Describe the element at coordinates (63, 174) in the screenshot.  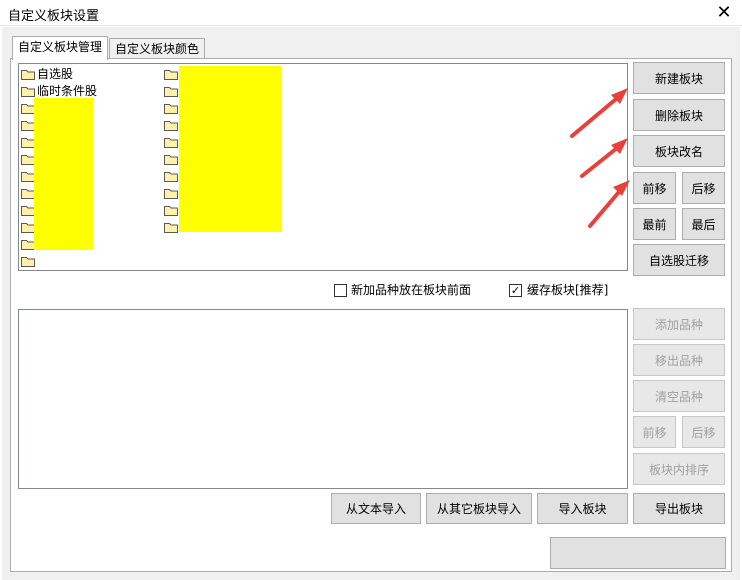
I see `highlight-mask-col1` at that location.